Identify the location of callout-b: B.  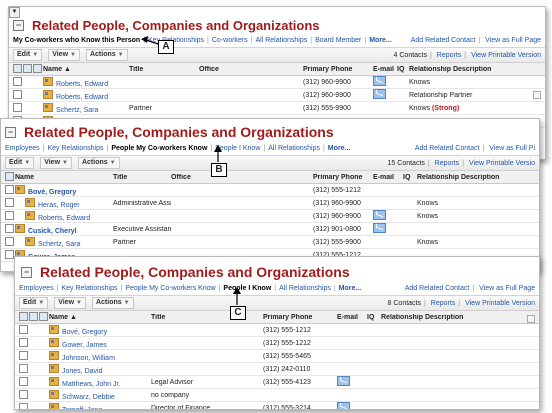
(219, 170).